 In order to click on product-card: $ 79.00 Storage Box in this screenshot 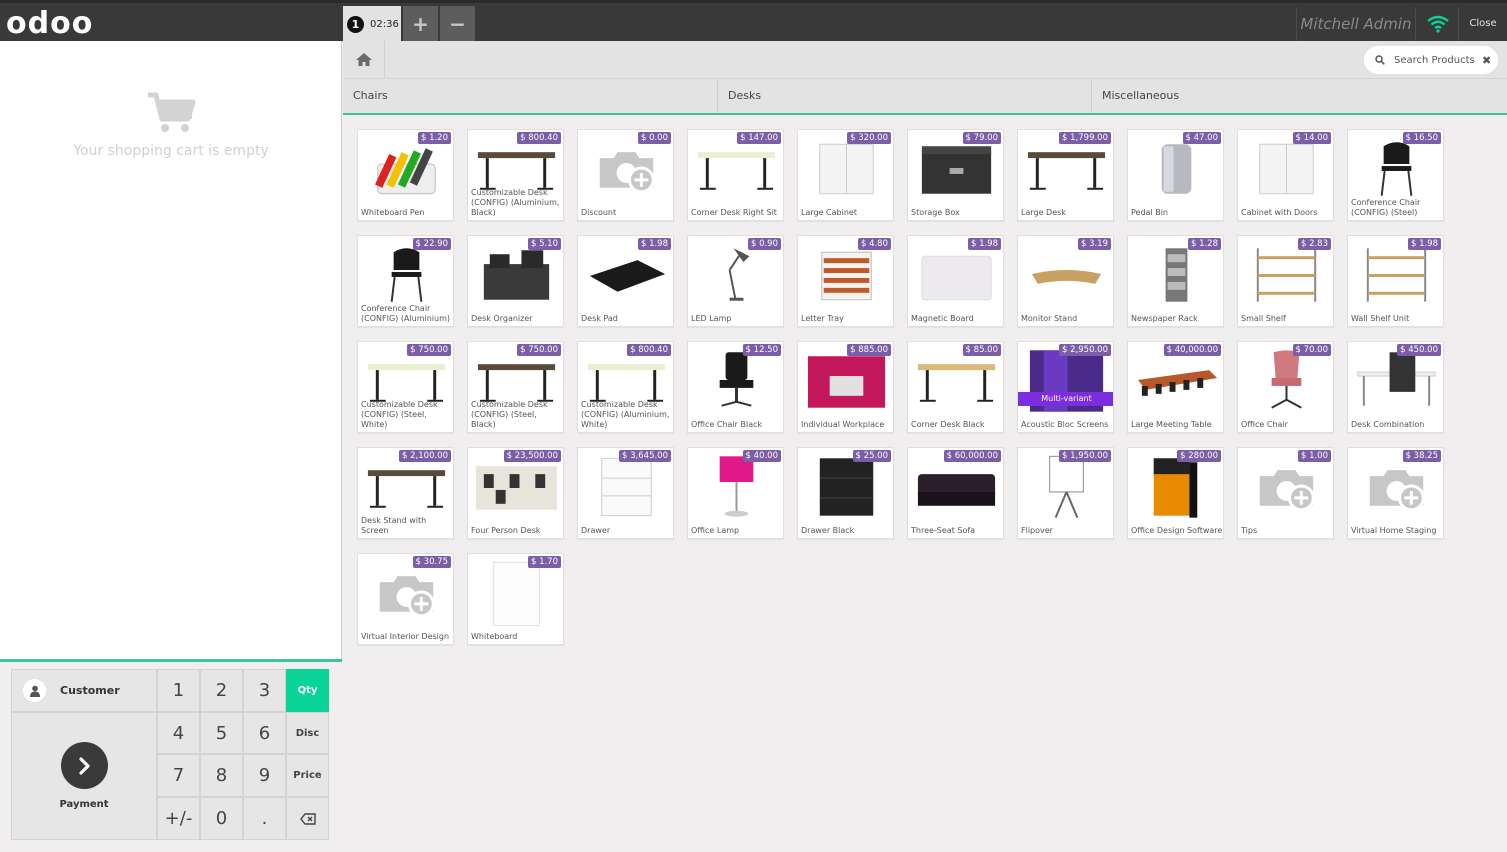, I will do `click(955, 175)`.